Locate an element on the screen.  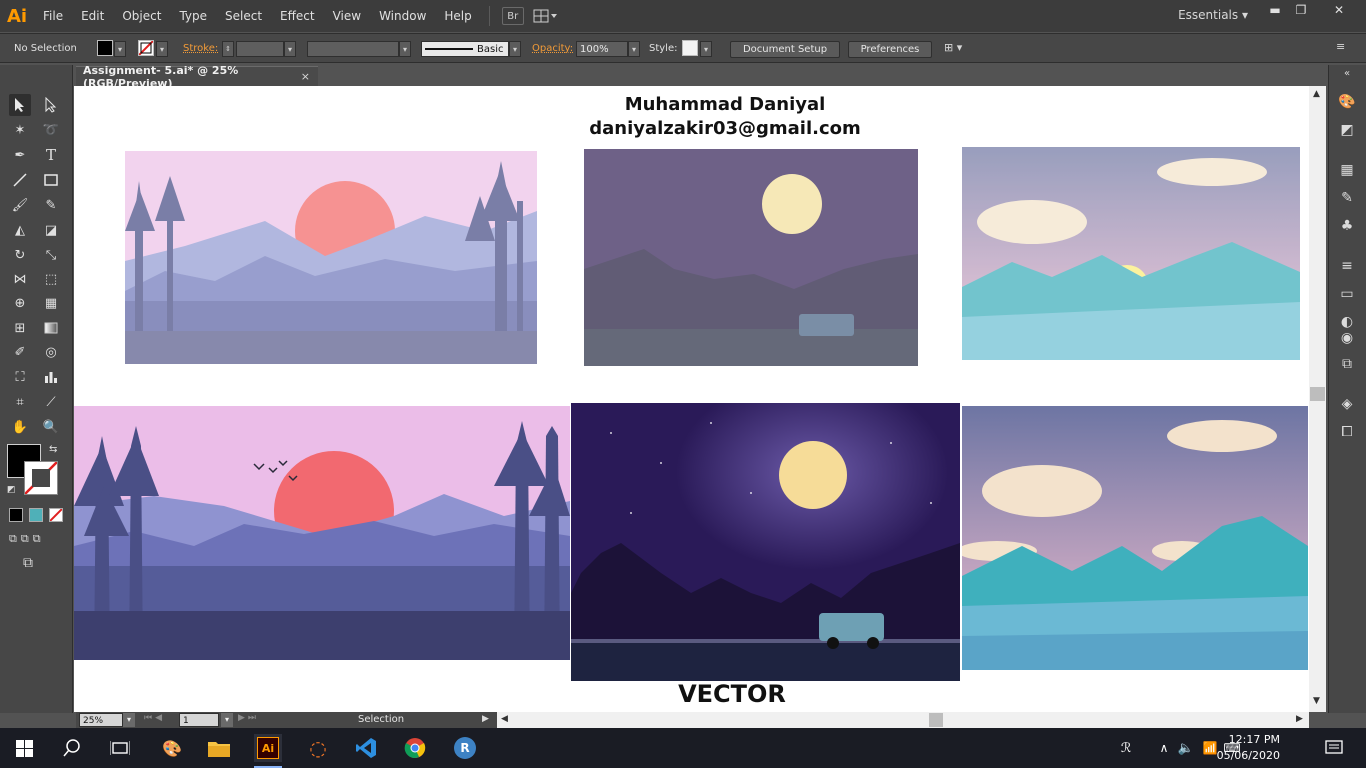
stroke-weight-stepper: ⇕ is located at coordinates (228, 49).